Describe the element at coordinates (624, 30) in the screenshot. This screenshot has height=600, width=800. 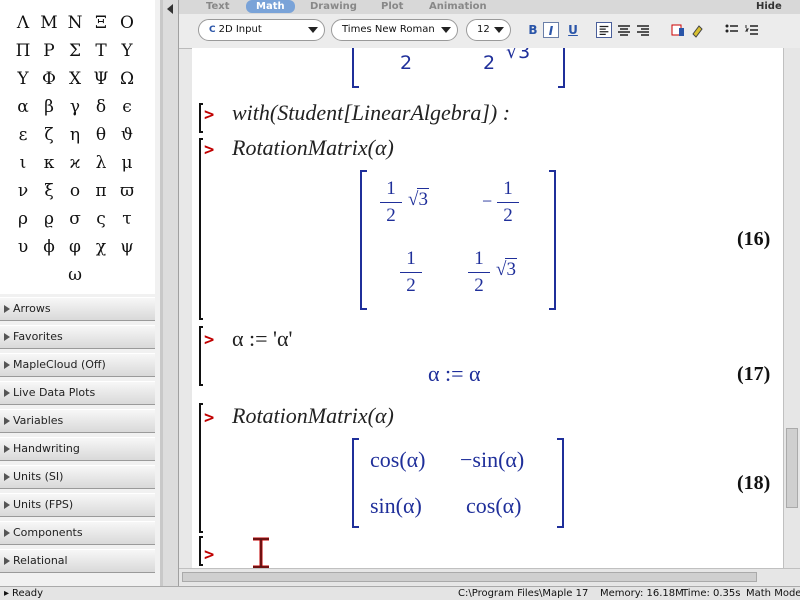
I see `align-center-icon` at that location.